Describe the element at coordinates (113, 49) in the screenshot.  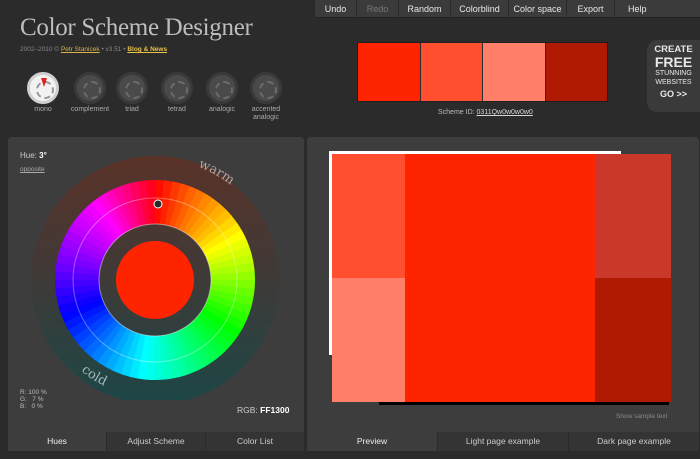
I see `version-text: • v3.51 •` at that location.